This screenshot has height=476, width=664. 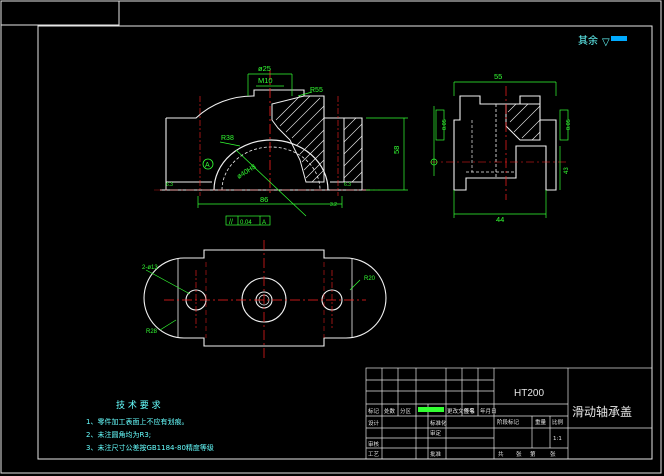 What do you see at coordinates (316, 90) in the screenshot?
I see `dim-r55: R55` at bounding box center [316, 90].